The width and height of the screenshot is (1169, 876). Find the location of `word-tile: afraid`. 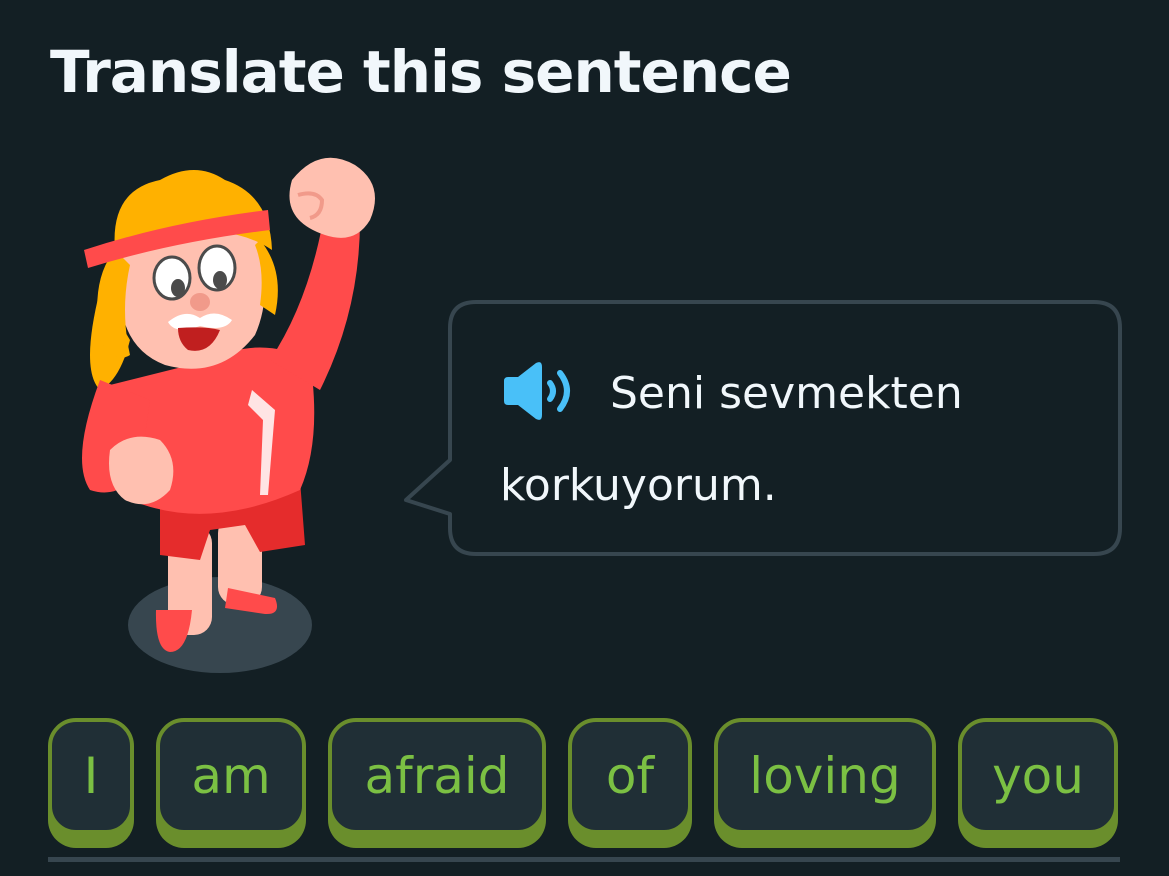

word-tile: afraid is located at coordinates (437, 776).